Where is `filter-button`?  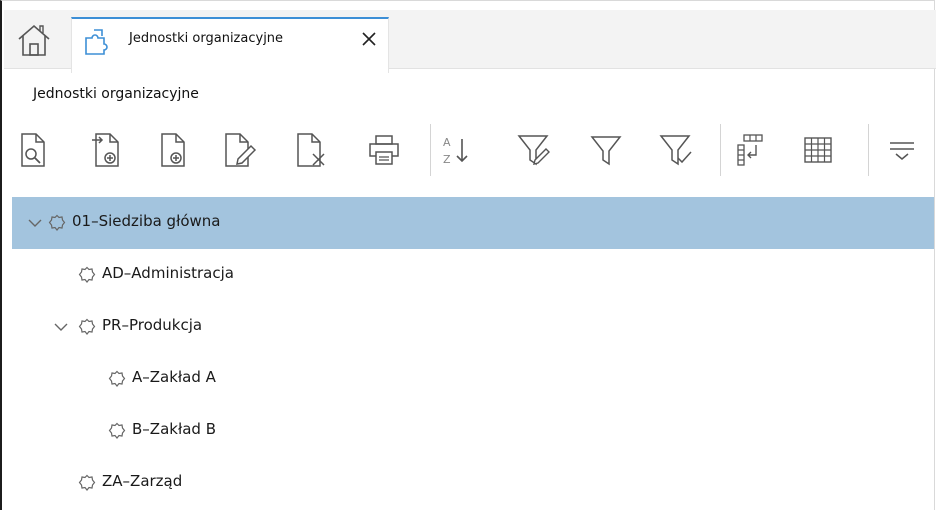
filter-button is located at coordinates (606, 150).